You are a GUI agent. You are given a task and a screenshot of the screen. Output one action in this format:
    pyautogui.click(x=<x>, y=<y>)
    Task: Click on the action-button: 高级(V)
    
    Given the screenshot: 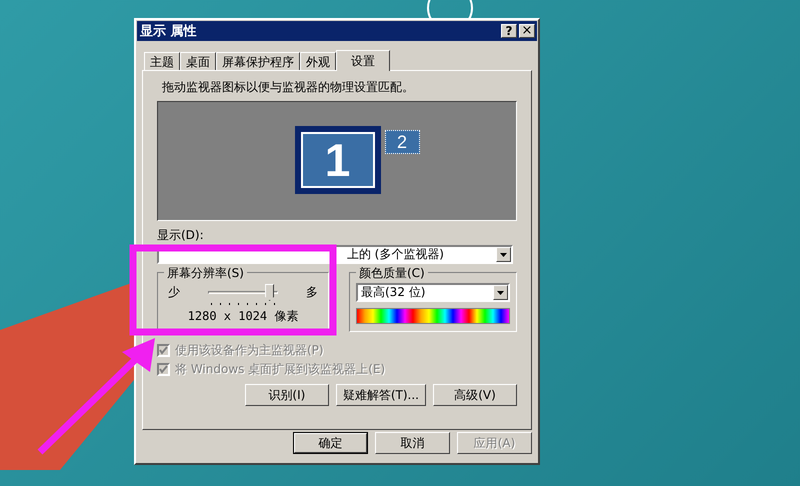 What is the action you would take?
    pyautogui.click(x=475, y=395)
    